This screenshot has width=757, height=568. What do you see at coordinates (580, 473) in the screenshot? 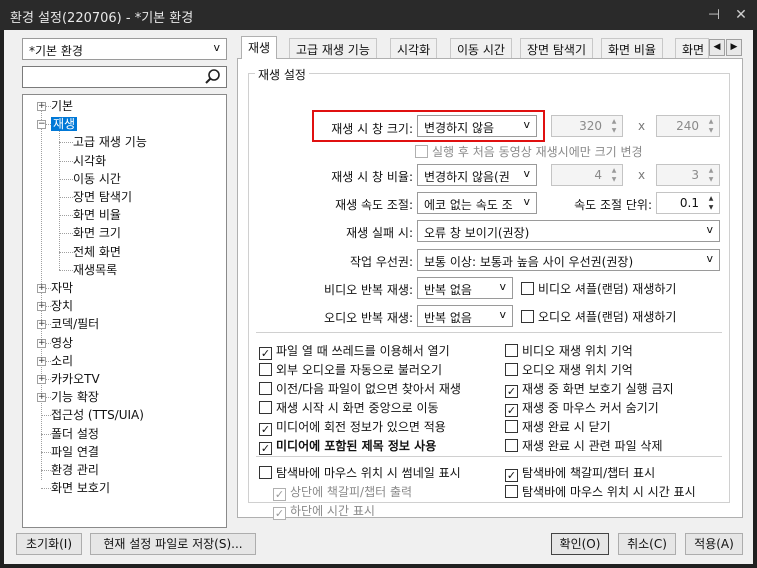
I see `option-checkbox: ✓ 탐색바에 책갈피/챕터 표시` at bounding box center [580, 473].